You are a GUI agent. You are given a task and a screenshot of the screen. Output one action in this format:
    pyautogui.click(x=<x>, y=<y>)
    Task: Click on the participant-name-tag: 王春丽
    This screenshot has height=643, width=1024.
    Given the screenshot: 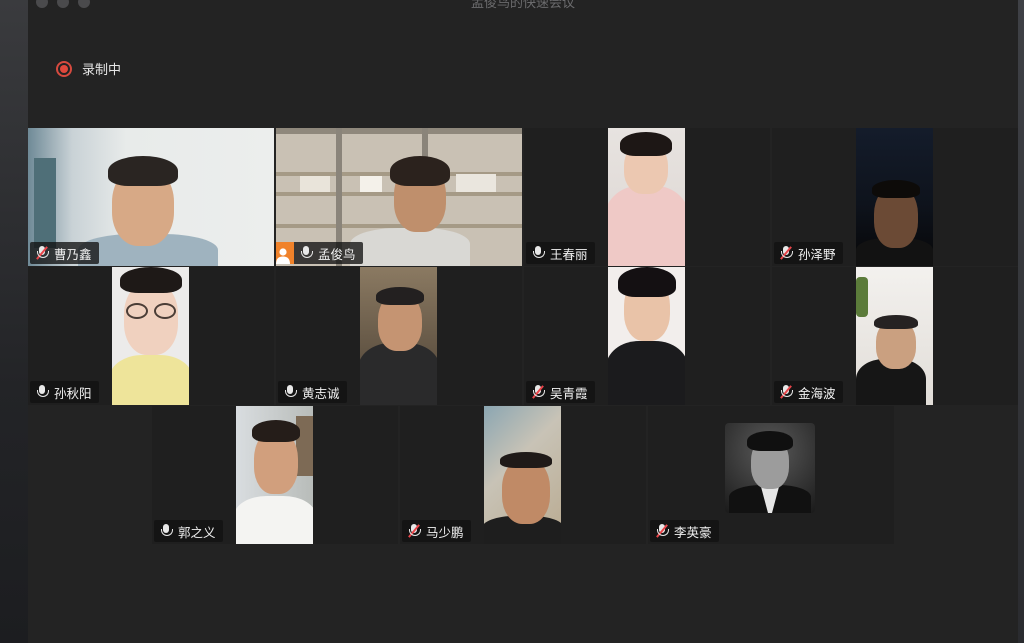 What is the action you would take?
    pyautogui.click(x=560, y=253)
    